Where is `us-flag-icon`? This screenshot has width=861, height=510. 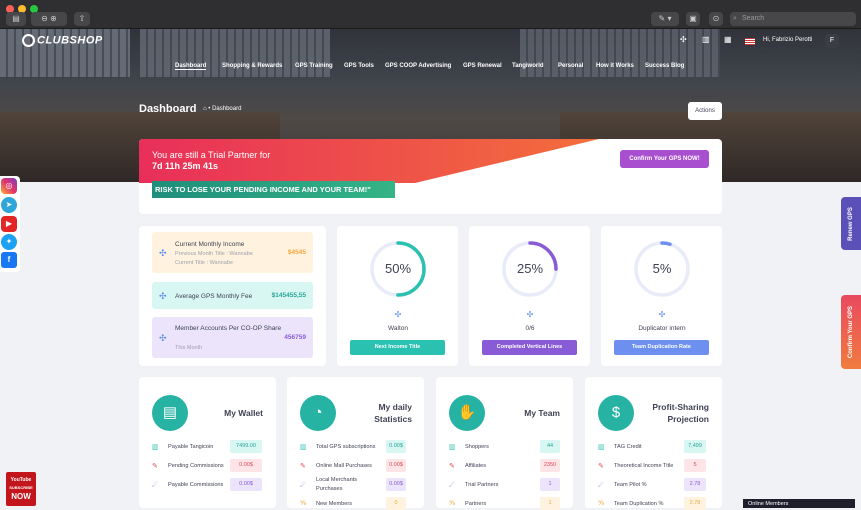 us-flag-icon is located at coordinates (750, 41).